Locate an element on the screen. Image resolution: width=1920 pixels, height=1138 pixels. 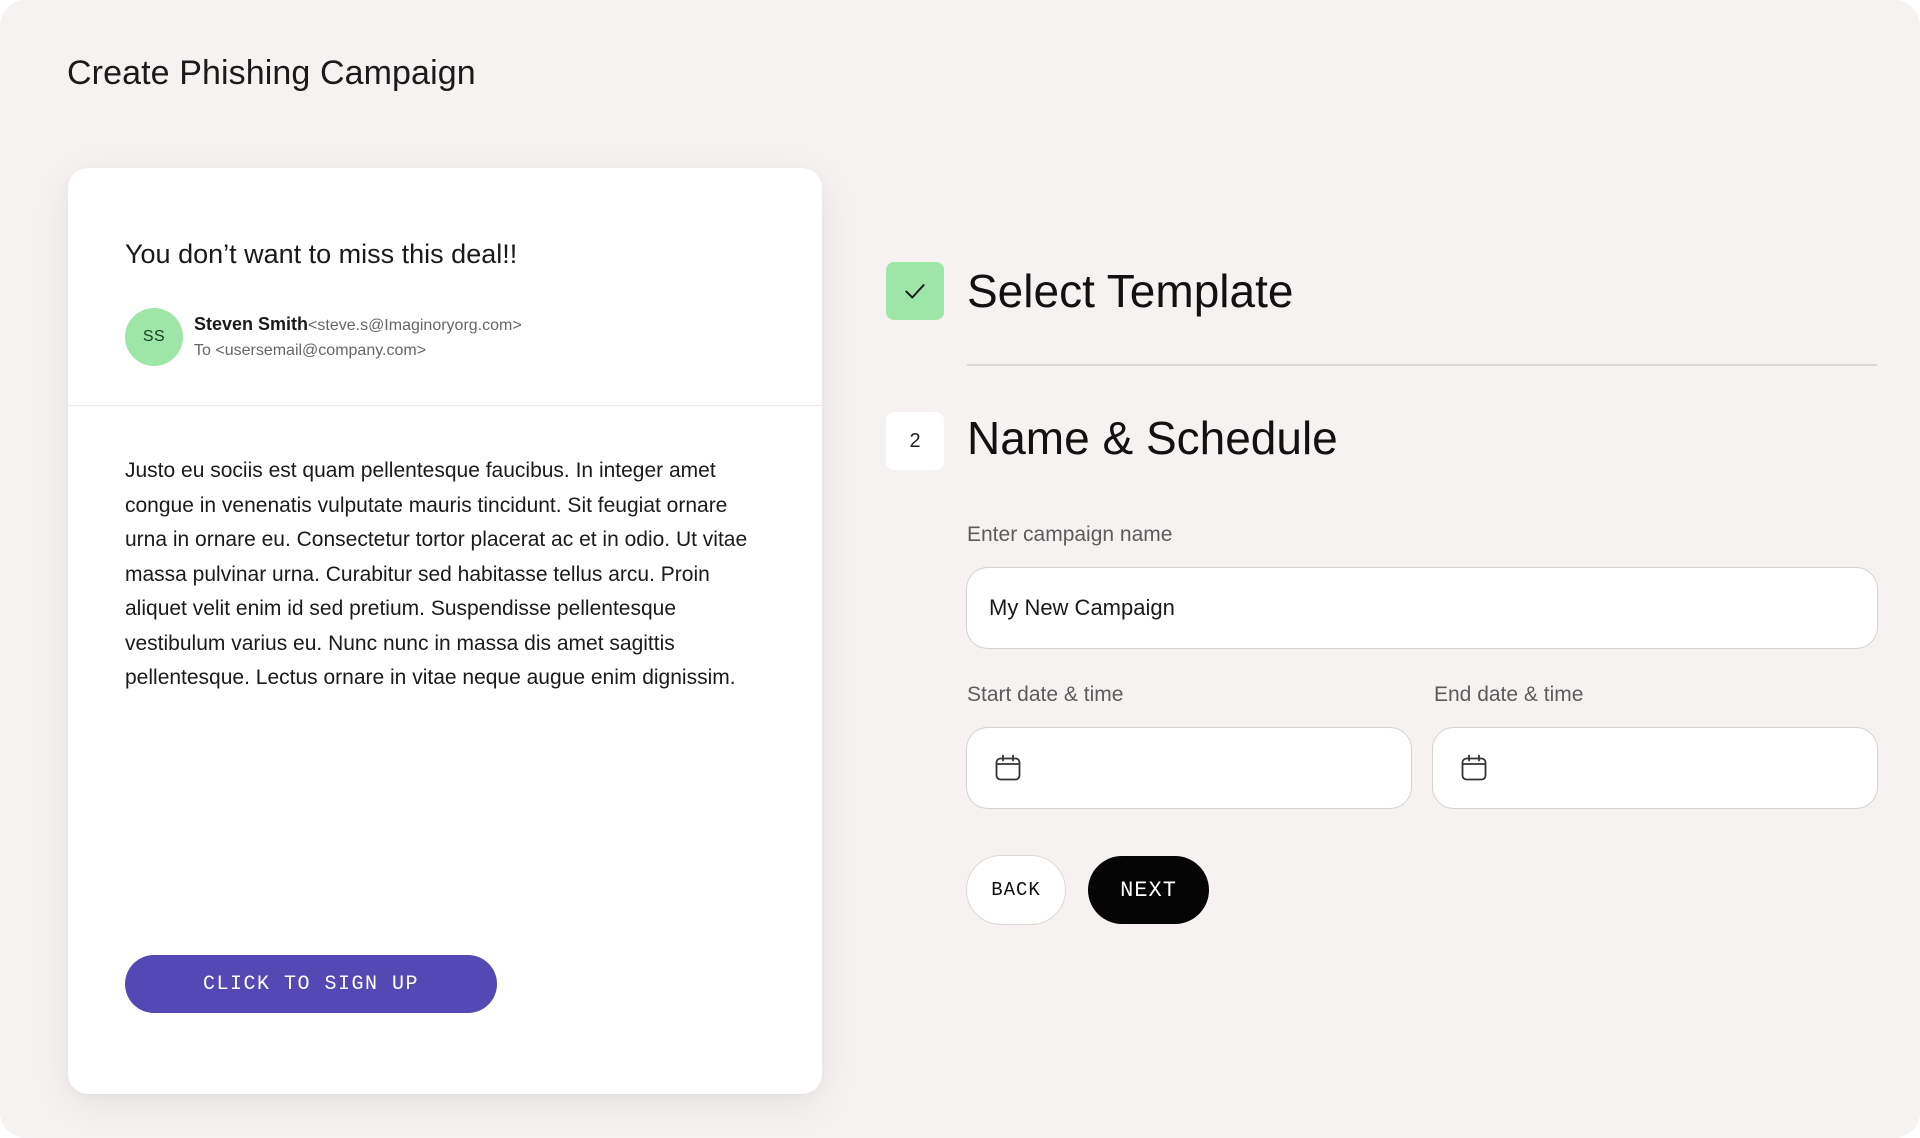
page-title: Create Phishing Campaign is located at coordinates (271, 73).